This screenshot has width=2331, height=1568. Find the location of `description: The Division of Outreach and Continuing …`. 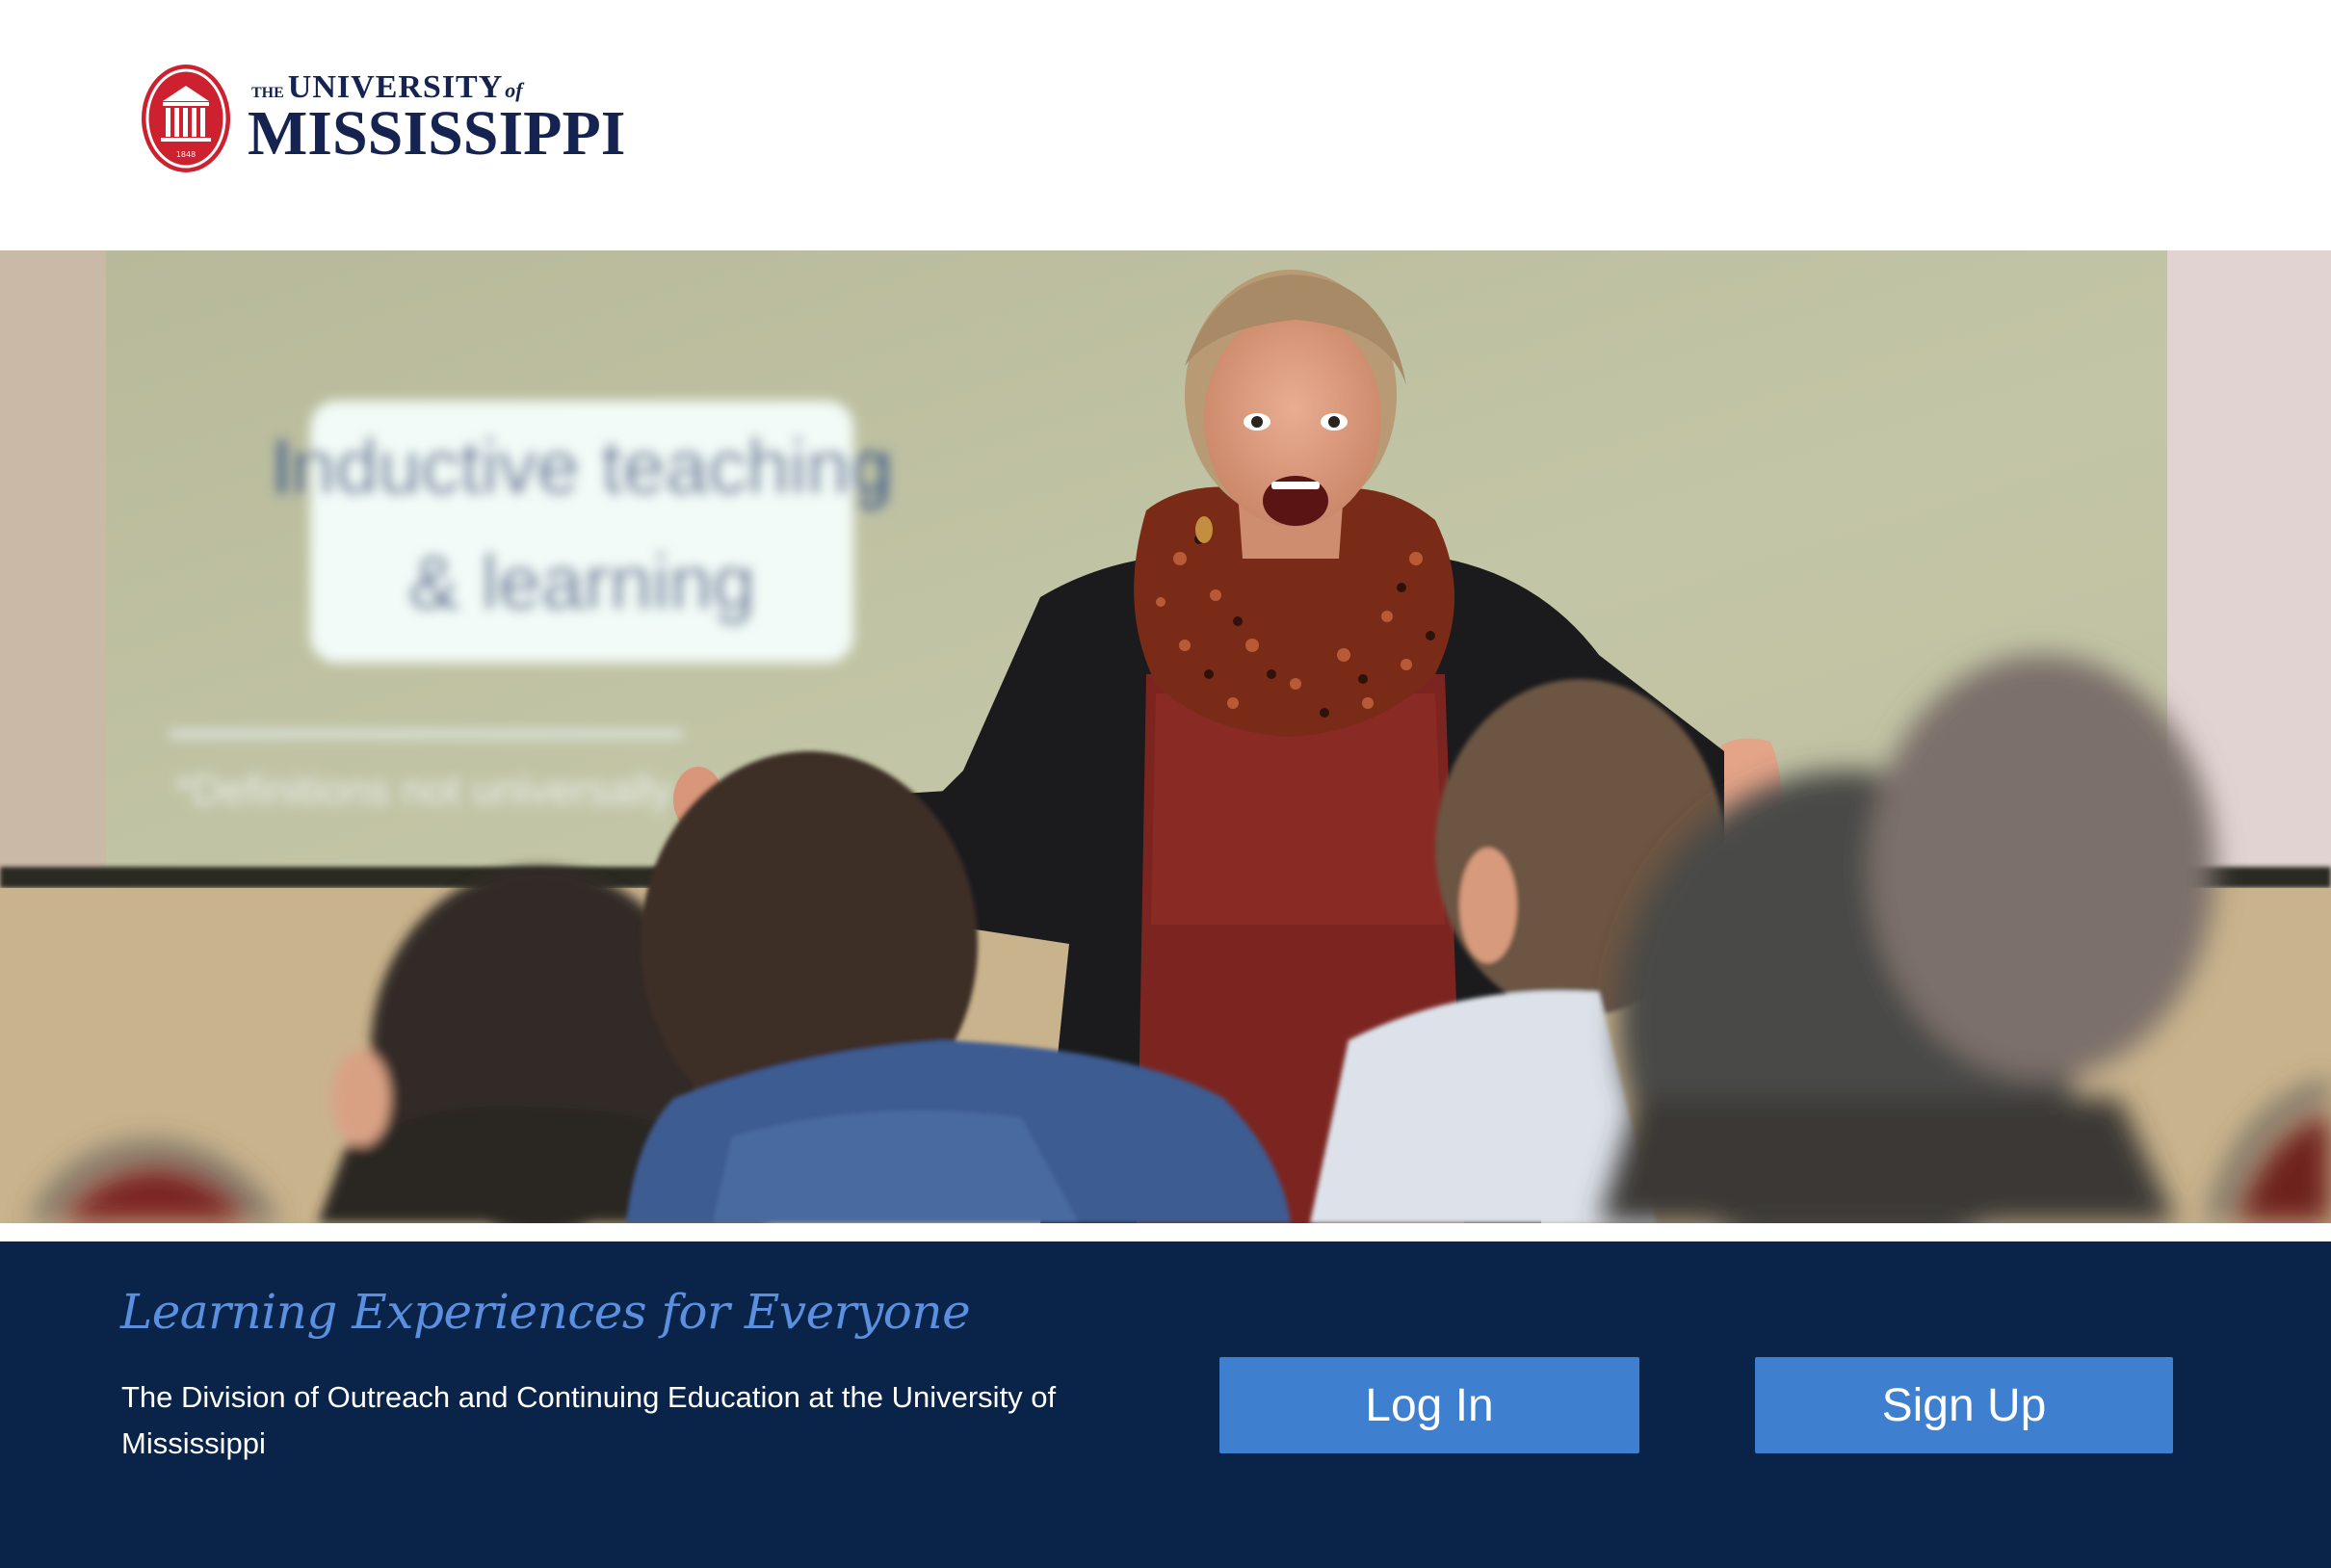

description: The Division of Outreach and Continuing … is located at coordinates (589, 1420).